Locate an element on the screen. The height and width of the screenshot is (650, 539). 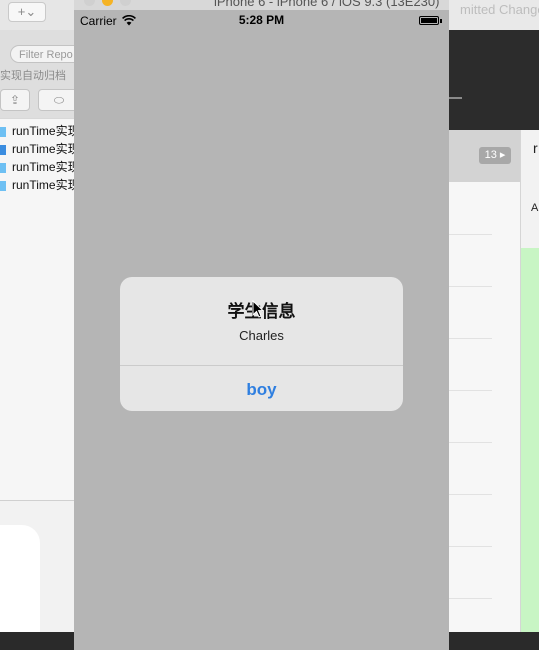
inspector-label-r: r is located at coordinates (535, 148).